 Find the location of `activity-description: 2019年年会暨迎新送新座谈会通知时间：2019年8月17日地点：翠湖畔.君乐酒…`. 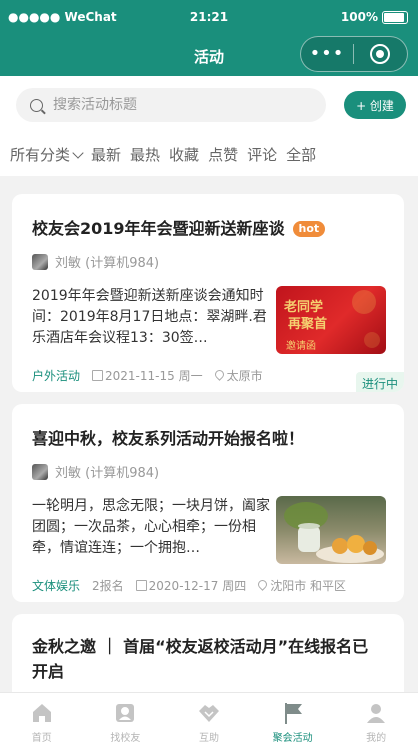

activity-description: 2019年年会暨迎新送新座谈会通知时间：2019年8月17日地点：翠湖畔.君乐酒… is located at coordinates (149, 317).